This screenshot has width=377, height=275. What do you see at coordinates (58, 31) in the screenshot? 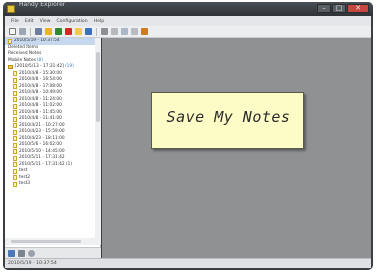
I see `leaf-icon` at bounding box center [58, 31].